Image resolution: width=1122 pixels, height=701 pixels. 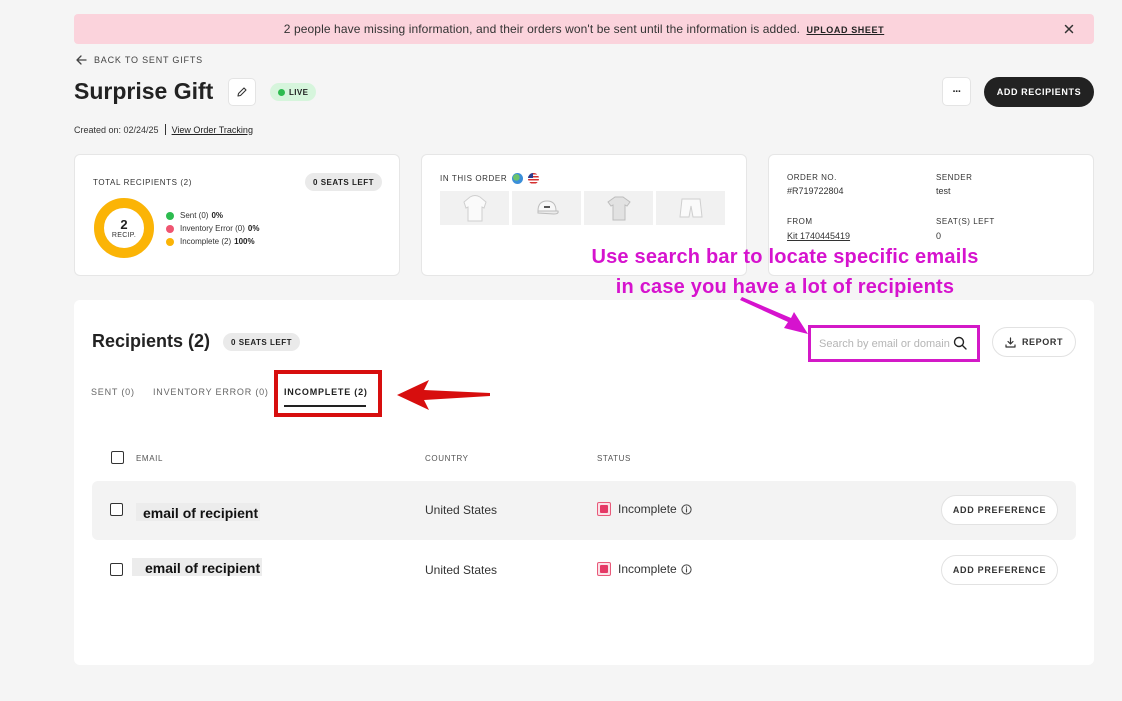 I want to click on legend-pct: 100%, so click(x=244, y=241).